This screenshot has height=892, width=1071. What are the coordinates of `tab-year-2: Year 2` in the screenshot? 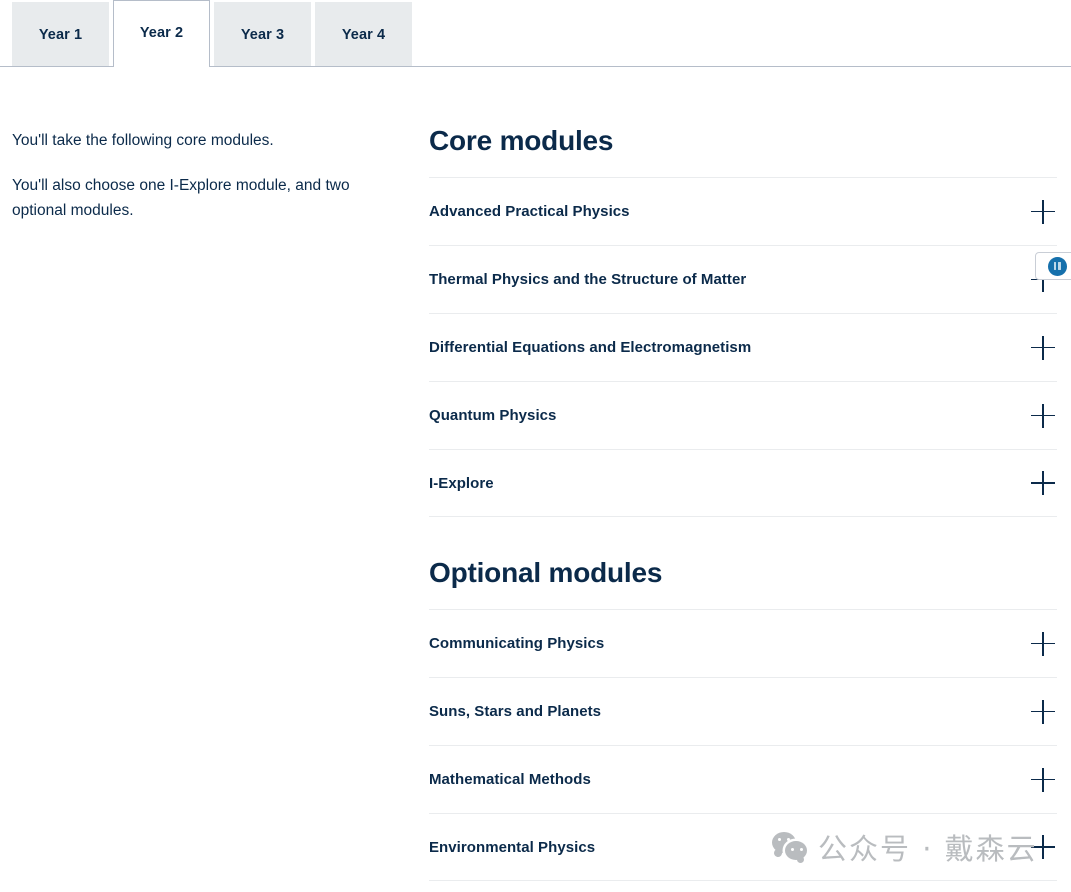 It's located at (161, 33).